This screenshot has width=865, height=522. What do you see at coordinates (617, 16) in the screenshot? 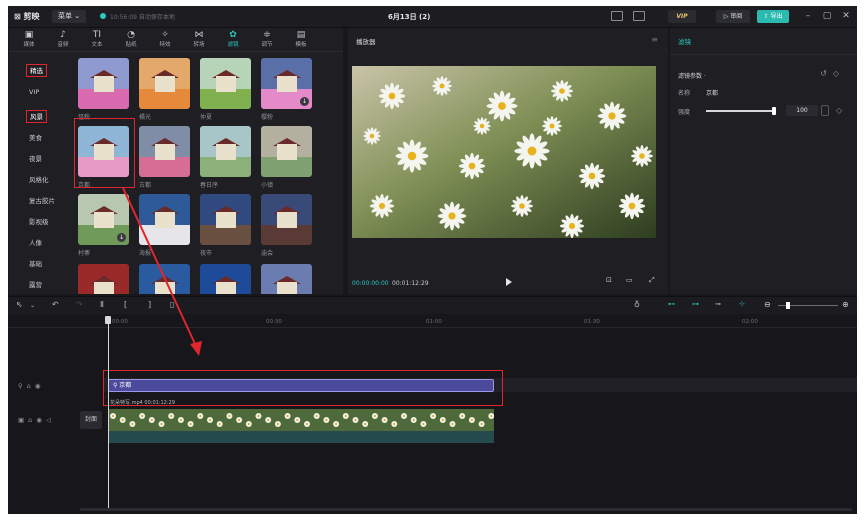
I see `keyboard-icon` at bounding box center [617, 16].